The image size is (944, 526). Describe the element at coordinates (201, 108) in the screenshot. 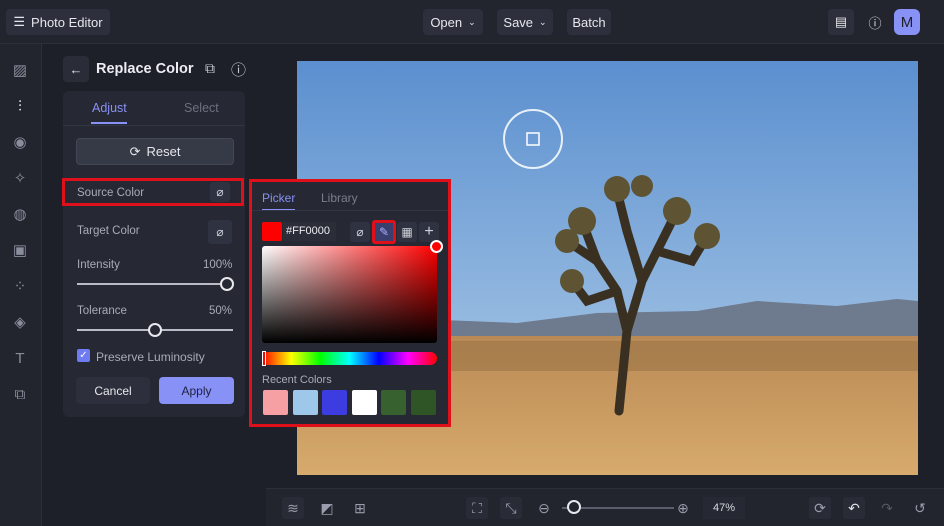

I see `tab-select: Select` at that location.